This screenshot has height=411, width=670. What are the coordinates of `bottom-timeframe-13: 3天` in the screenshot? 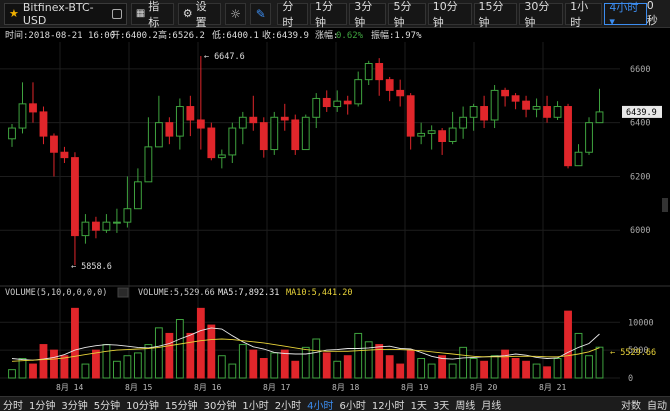 It's located at (441, 404).